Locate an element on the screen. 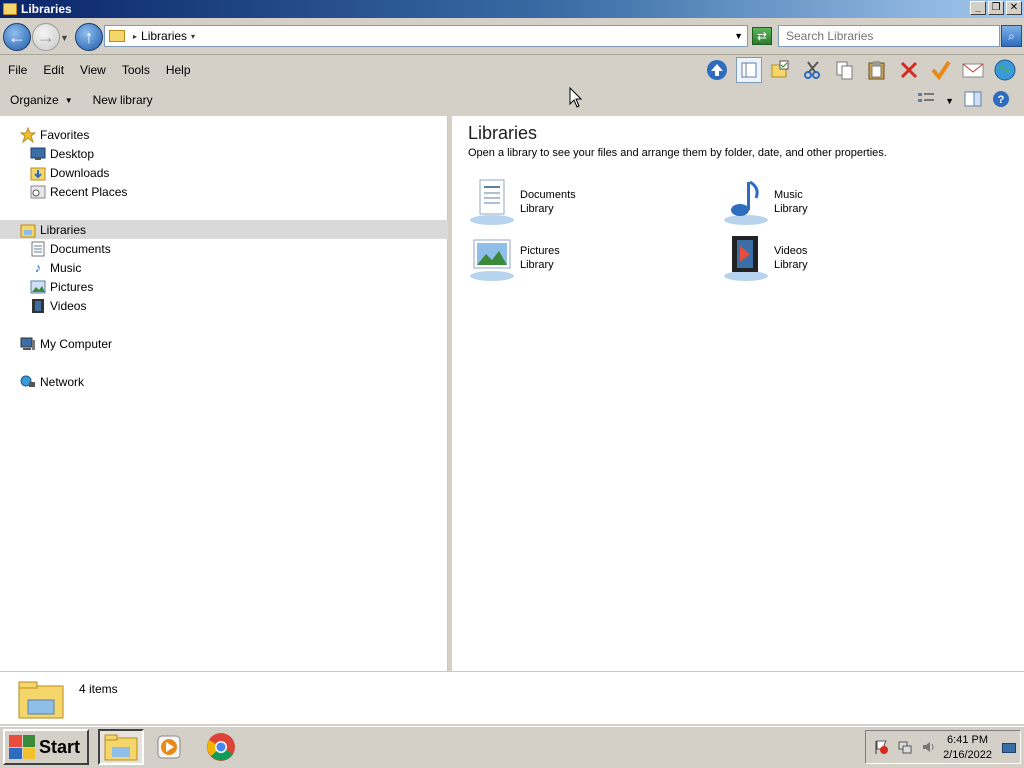 The image size is (1024, 768). library-pictures: Pictures Library is located at coordinates (588, 258).